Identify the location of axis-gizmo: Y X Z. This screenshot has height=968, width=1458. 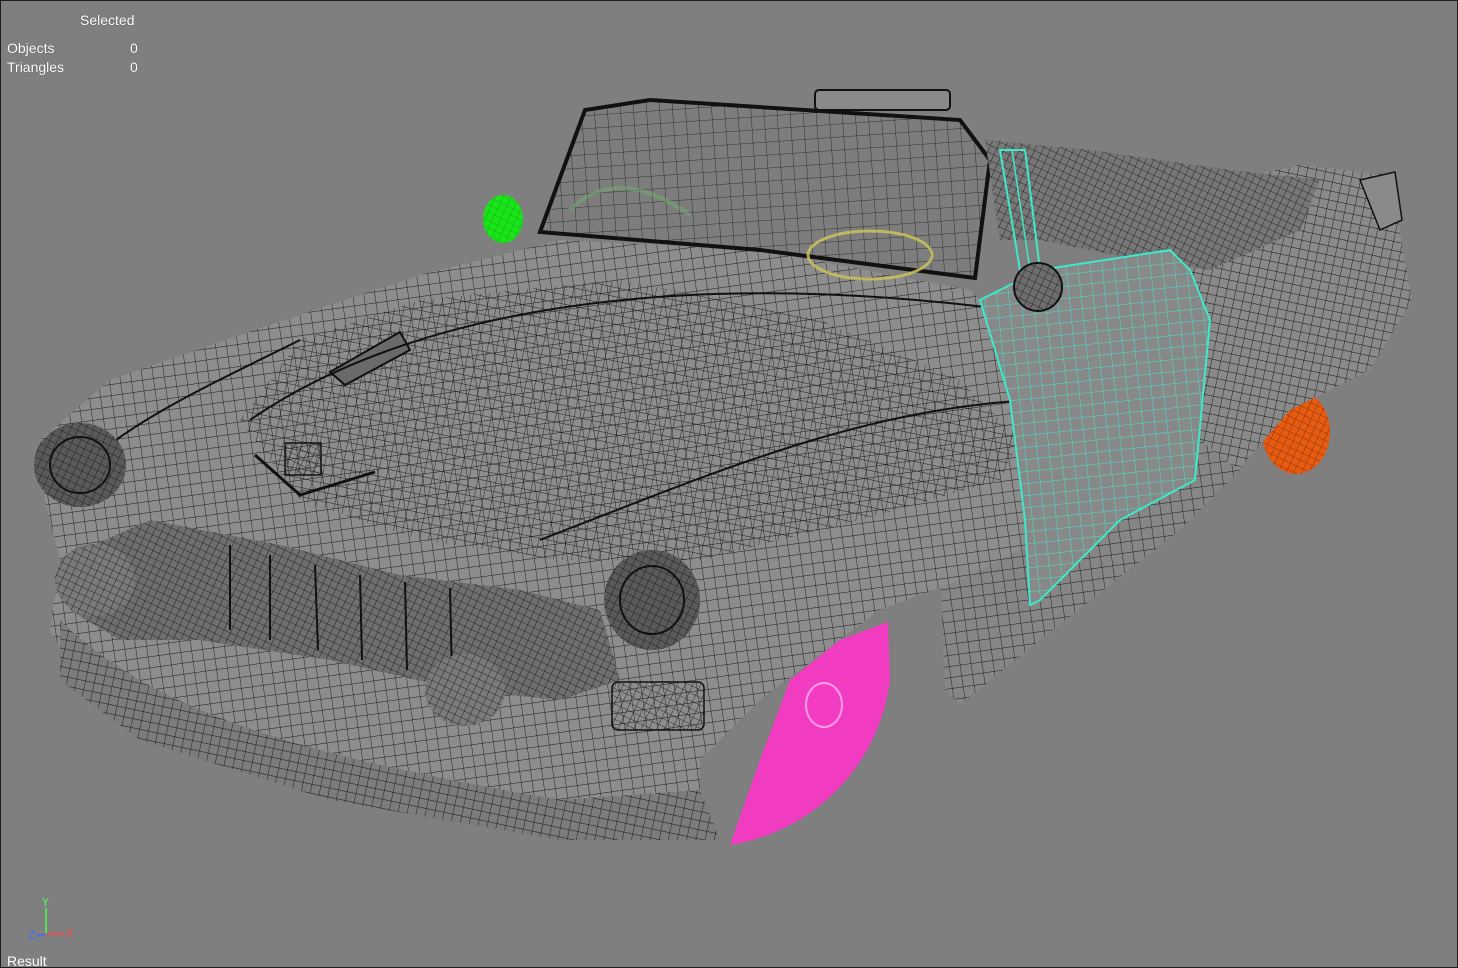
(54, 920).